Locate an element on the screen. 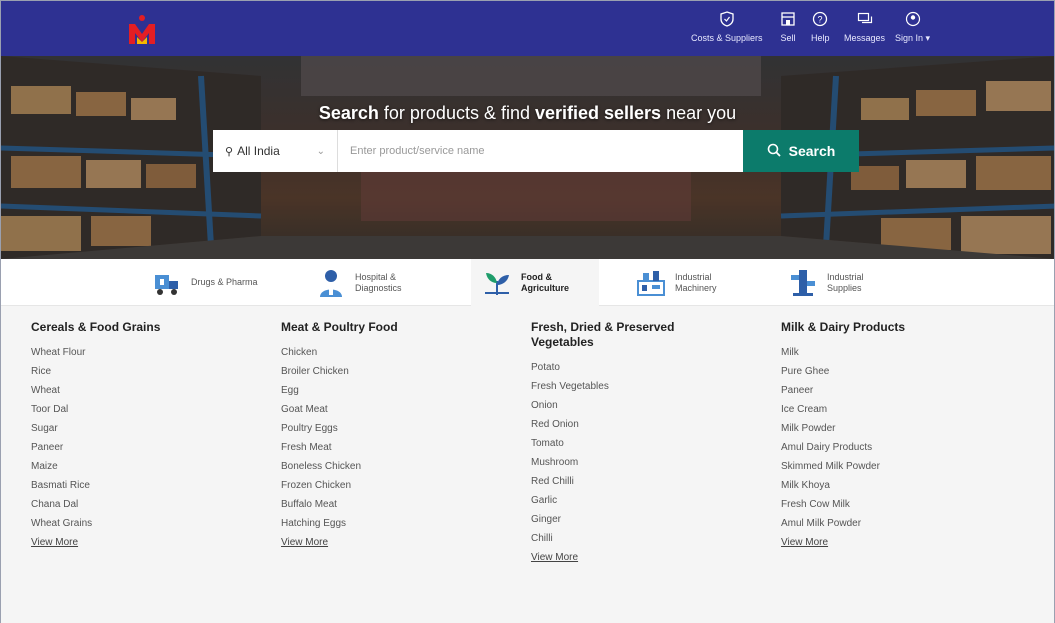  list-item: Rice is located at coordinates (146, 371).